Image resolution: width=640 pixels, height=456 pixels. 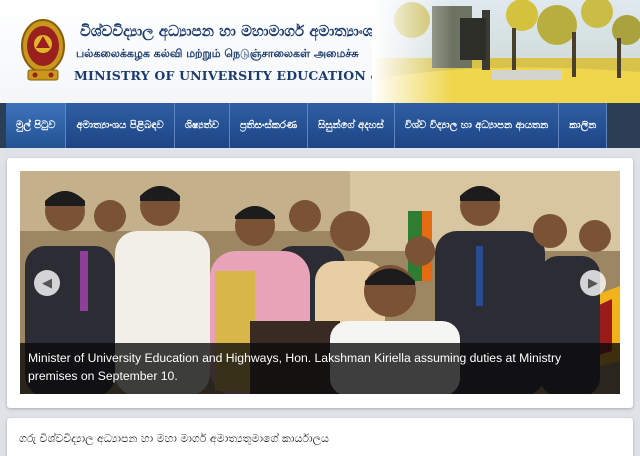 I want to click on nav-item-reforms: ප්‍රතිසංස්කරණ, so click(x=269, y=125).